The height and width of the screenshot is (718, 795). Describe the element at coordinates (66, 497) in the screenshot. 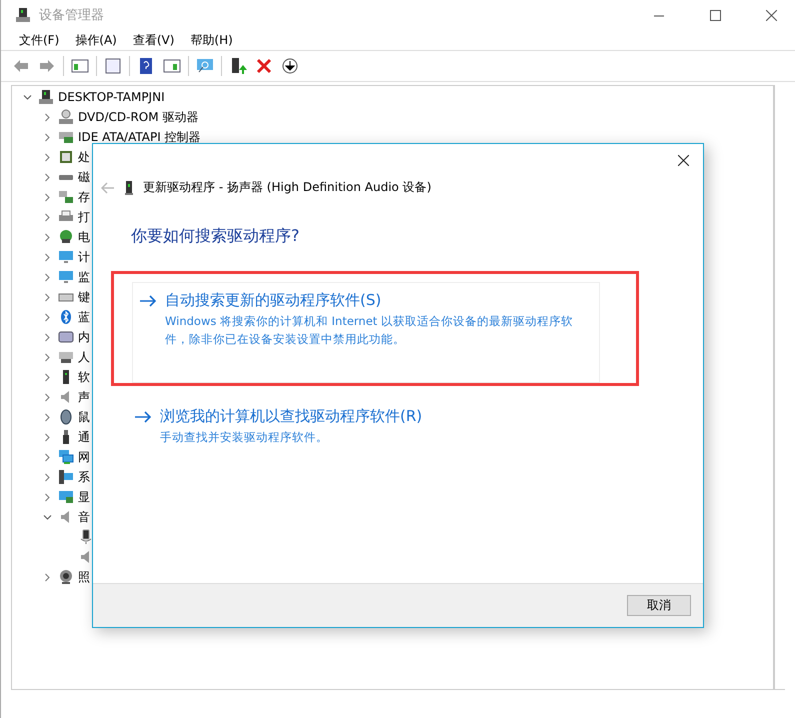

I see `display-adapter-icon` at that location.